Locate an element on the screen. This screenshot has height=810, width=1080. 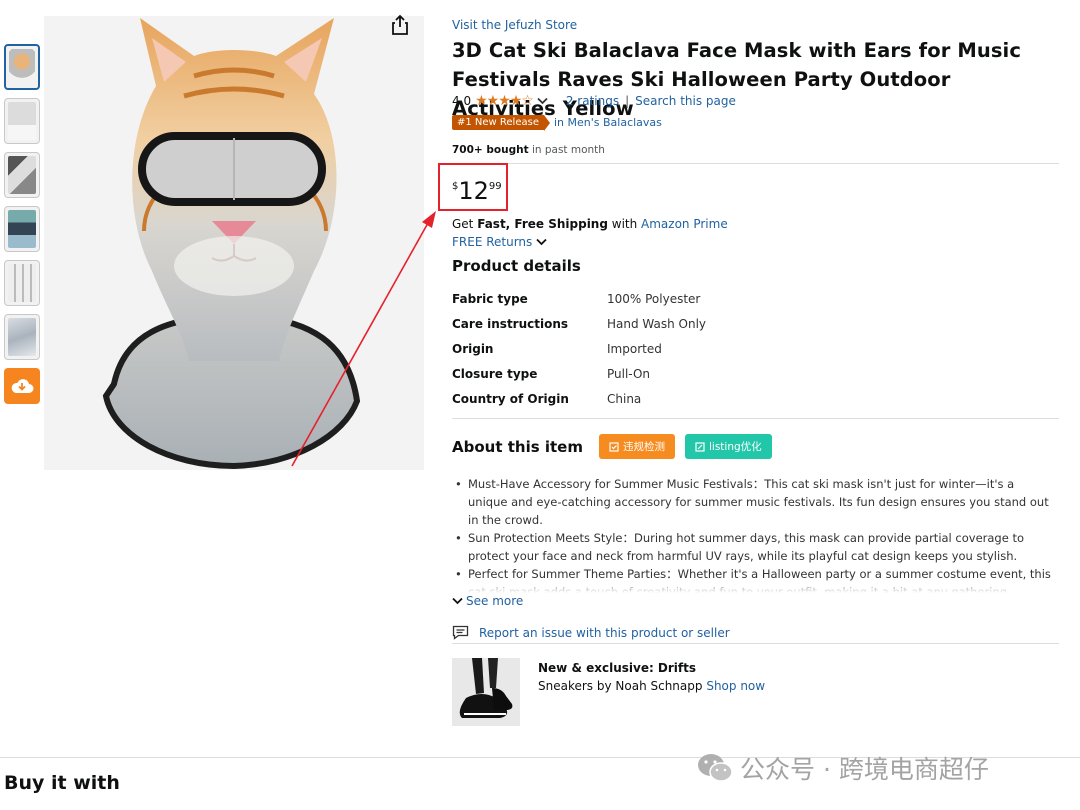
see-more-link: See more is located at coordinates (487, 601).